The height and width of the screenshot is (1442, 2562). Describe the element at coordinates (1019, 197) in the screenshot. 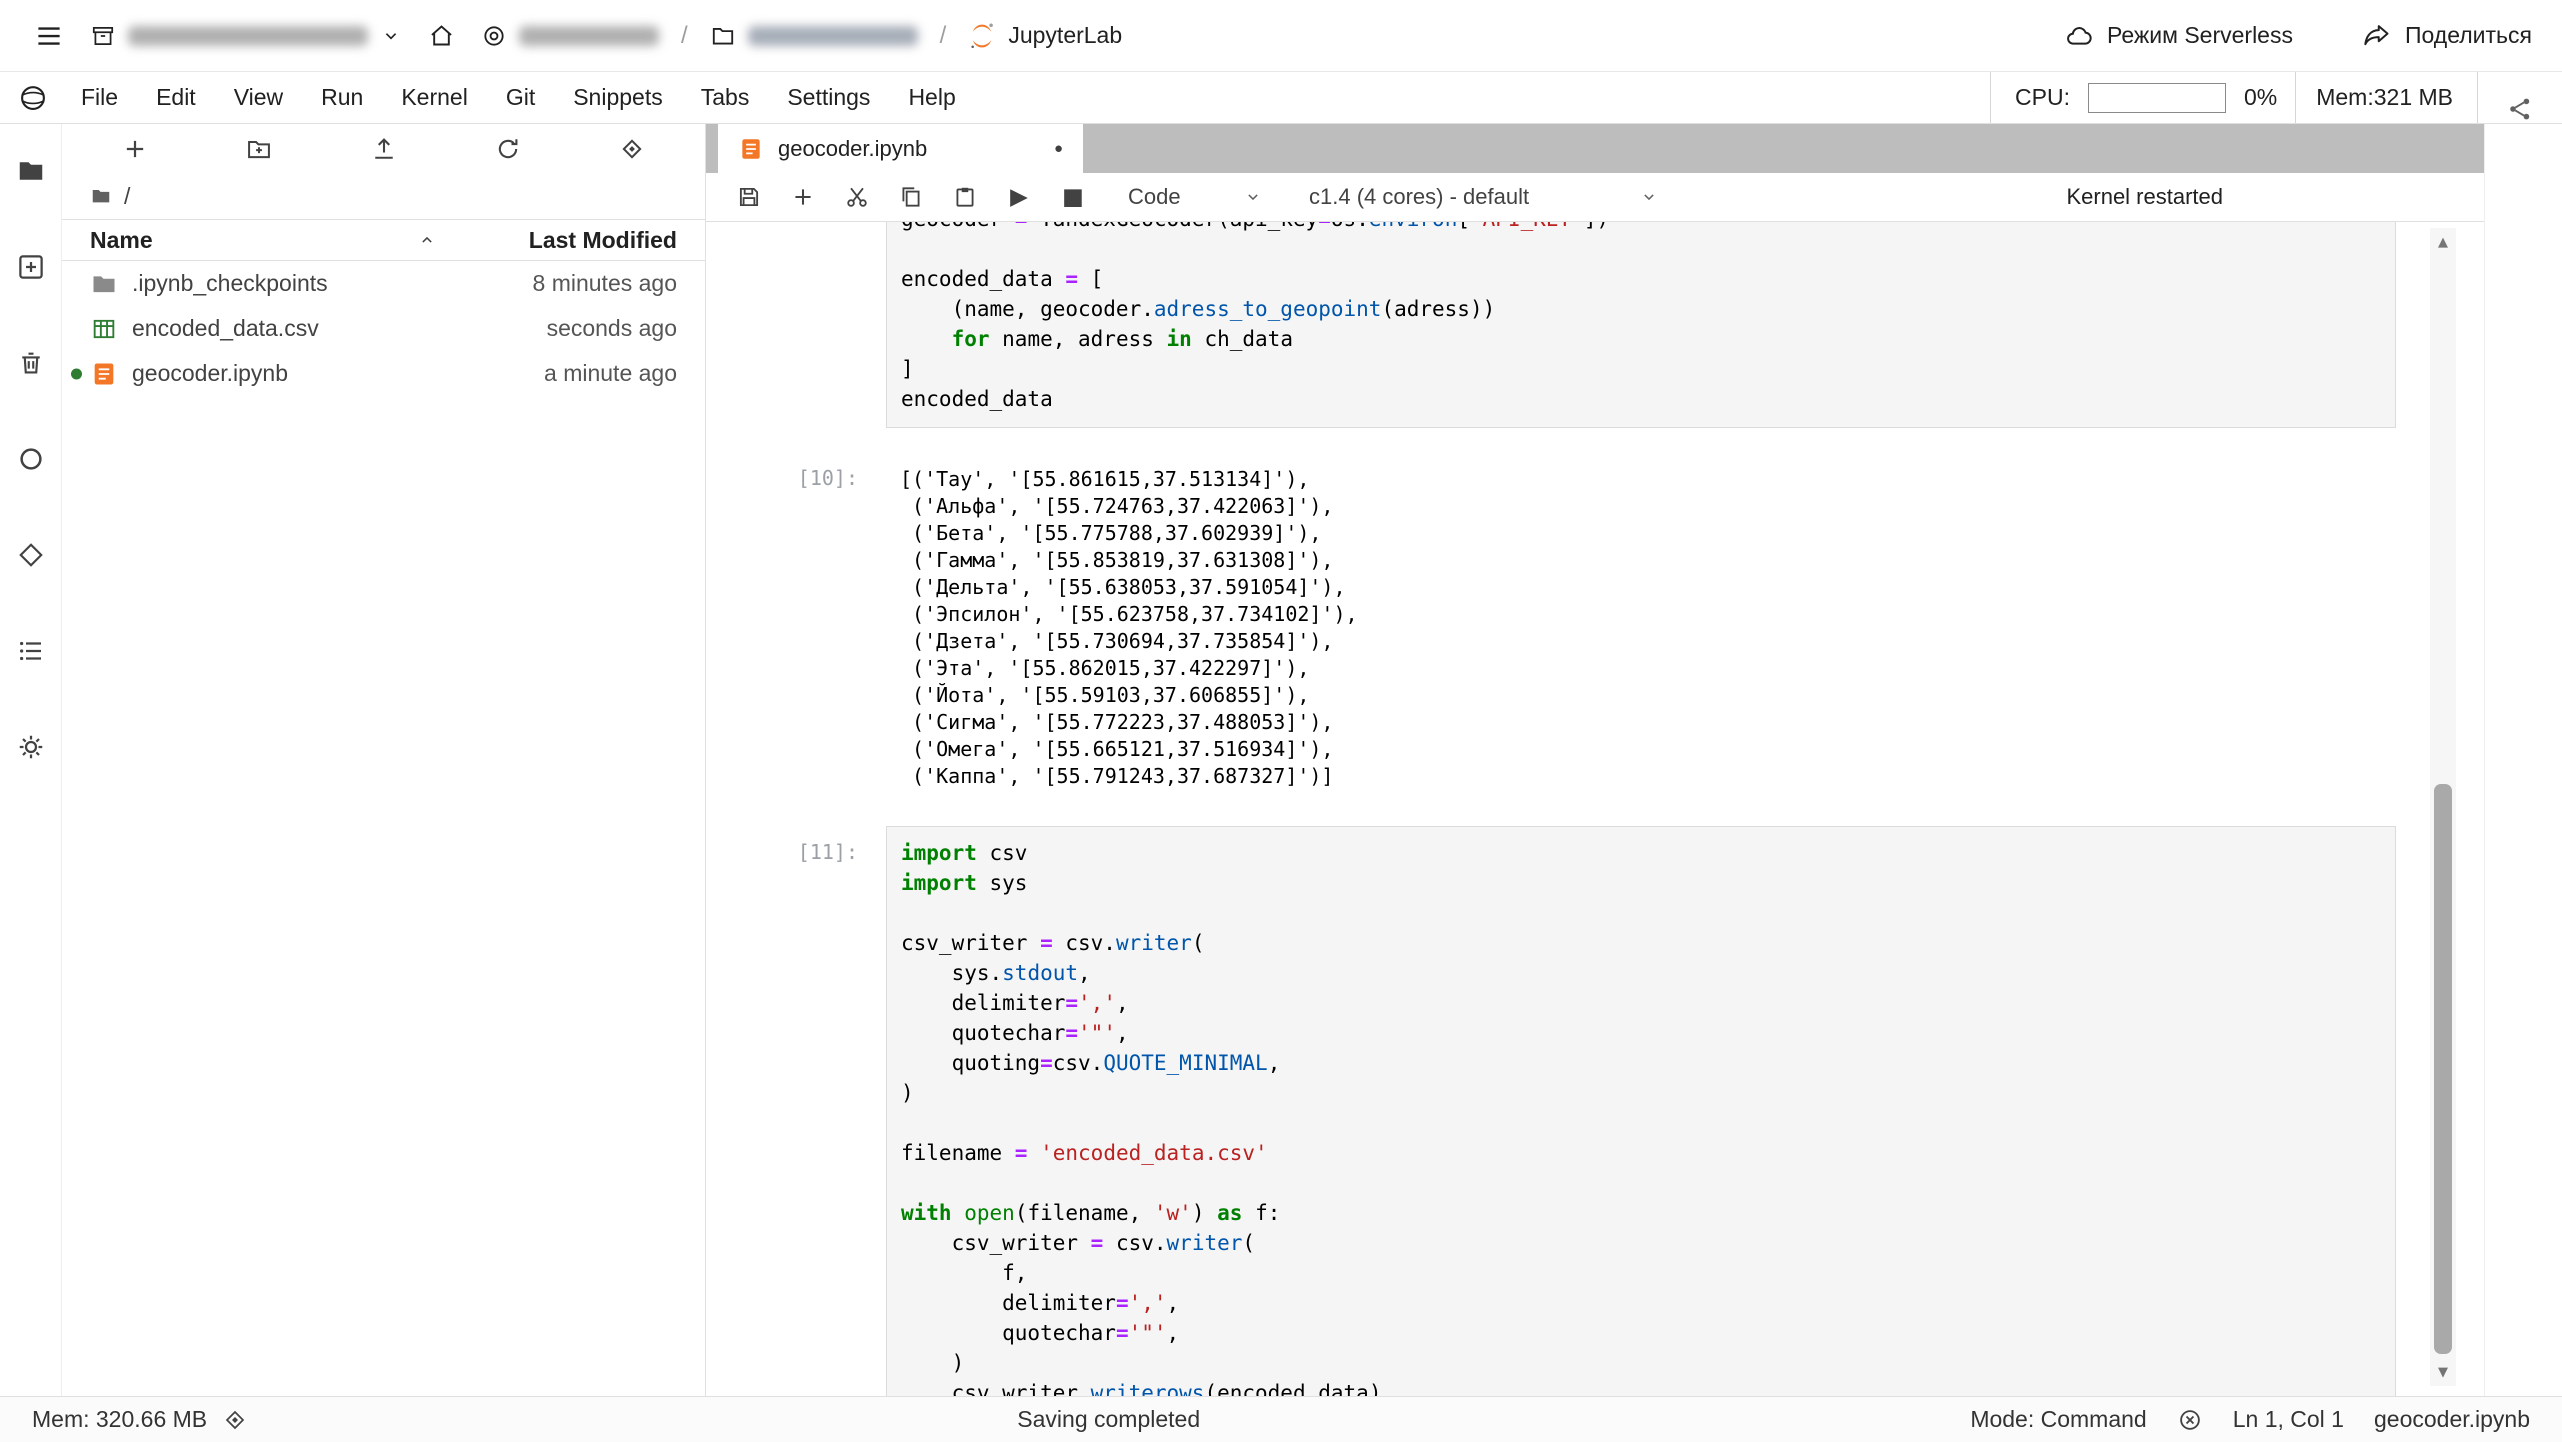

I see `run-cell-button: ▶` at that location.